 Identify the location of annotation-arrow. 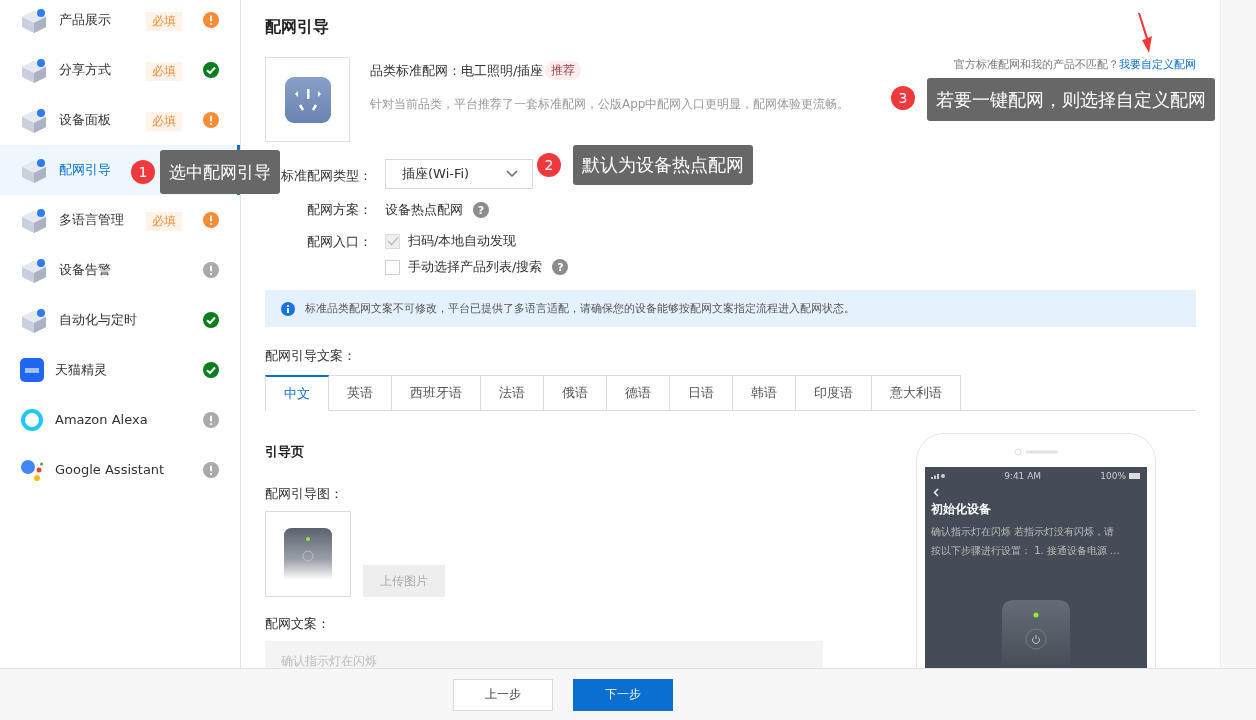
(1145, 33).